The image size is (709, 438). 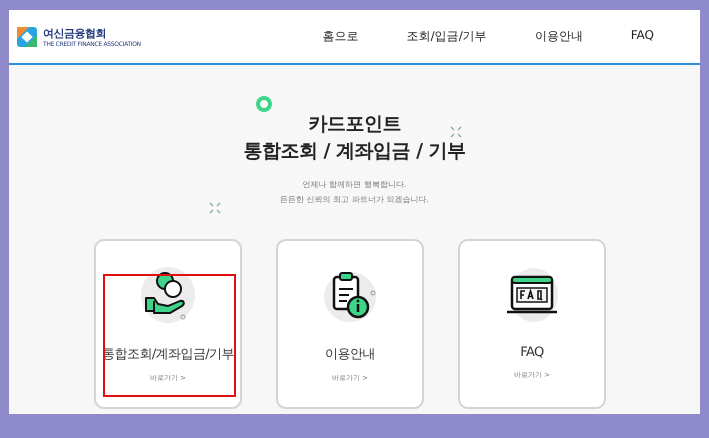 What do you see at coordinates (354, 151) in the screenshot?
I see `hero-title-line: 통합조회 / 계좌입금 / 기부` at bounding box center [354, 151].